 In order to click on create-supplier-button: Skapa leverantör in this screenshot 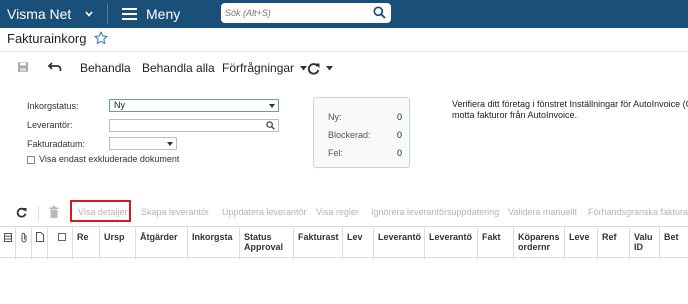, I will do `click(175, 212)`.